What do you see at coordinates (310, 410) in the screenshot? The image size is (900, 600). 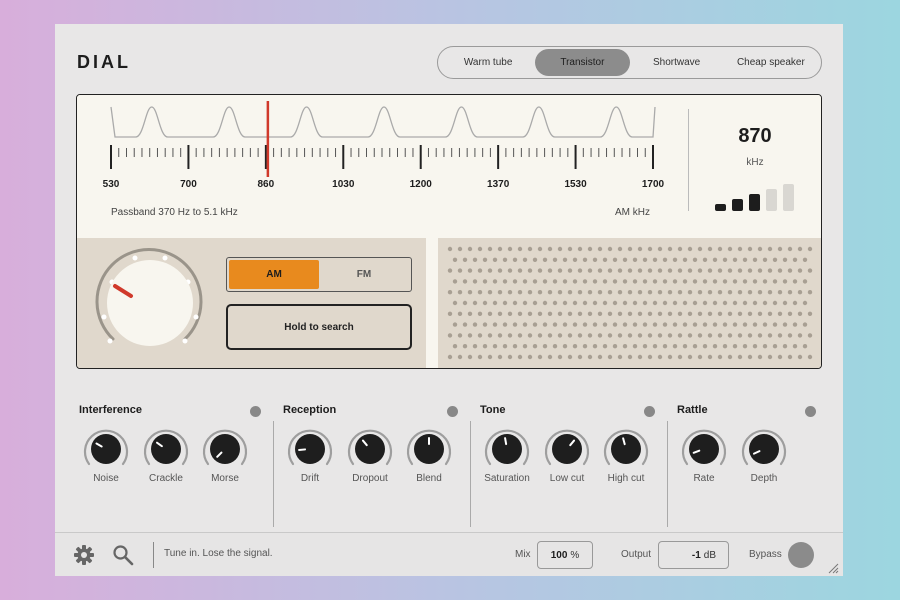 I see `section-title: Reception` at bounding box center [310, 410].